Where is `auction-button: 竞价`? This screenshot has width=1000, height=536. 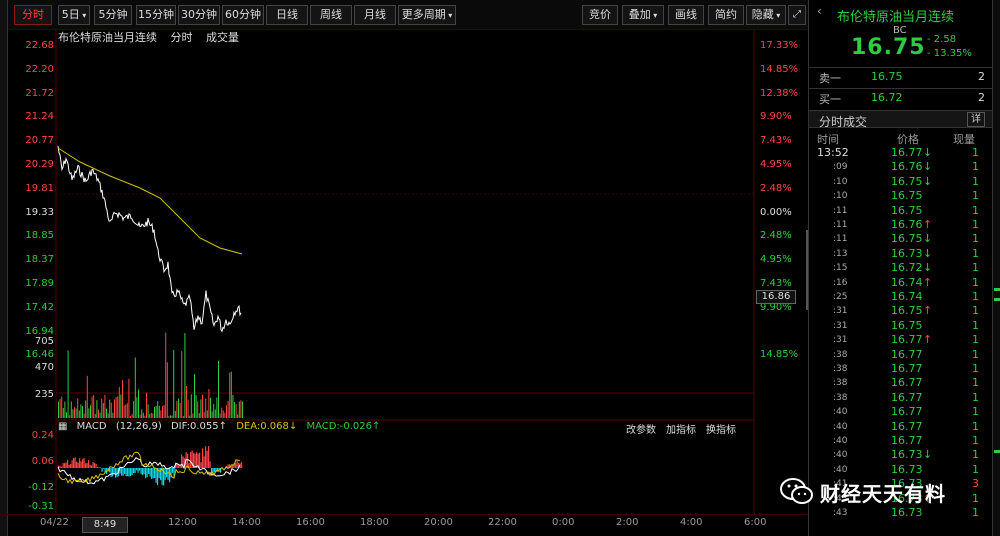 auction-button: 竞价 is located at coordinates (600, 15).